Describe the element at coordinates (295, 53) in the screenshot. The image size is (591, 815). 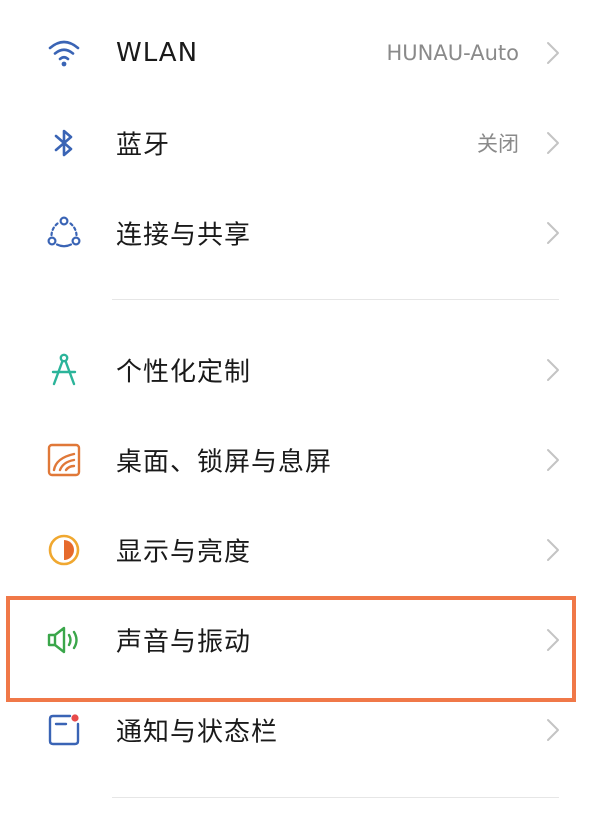
I see `settings-item-wlan: WLAN HUNAU-Auto` at that location.